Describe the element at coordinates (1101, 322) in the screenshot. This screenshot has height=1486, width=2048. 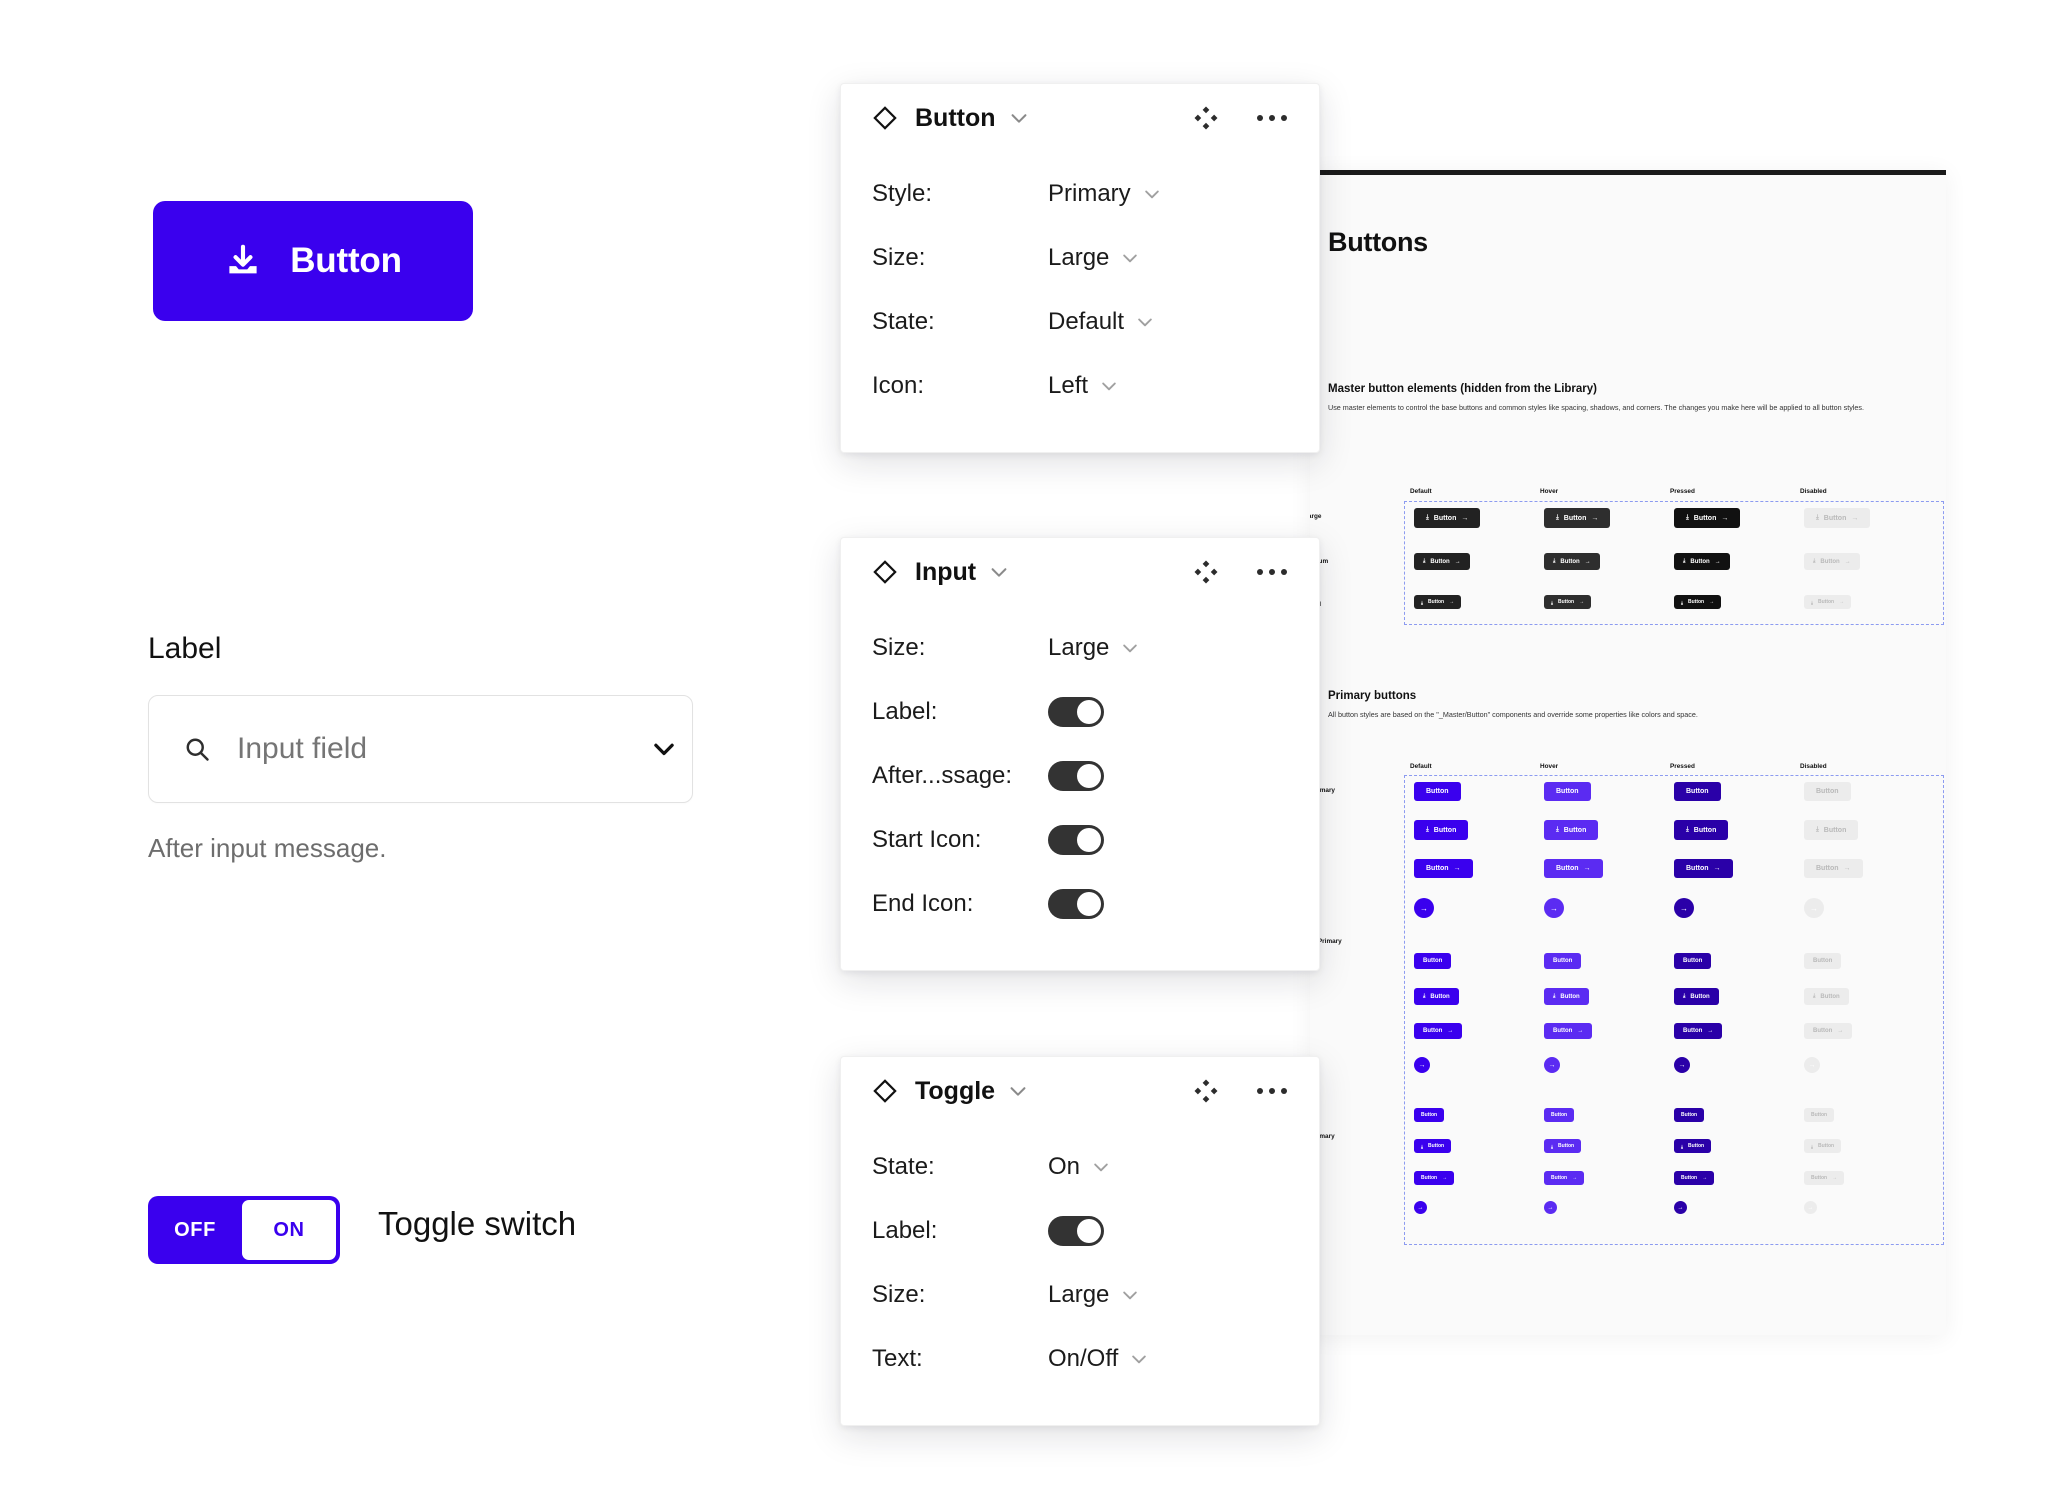
I see `row-select: Default` at that location.